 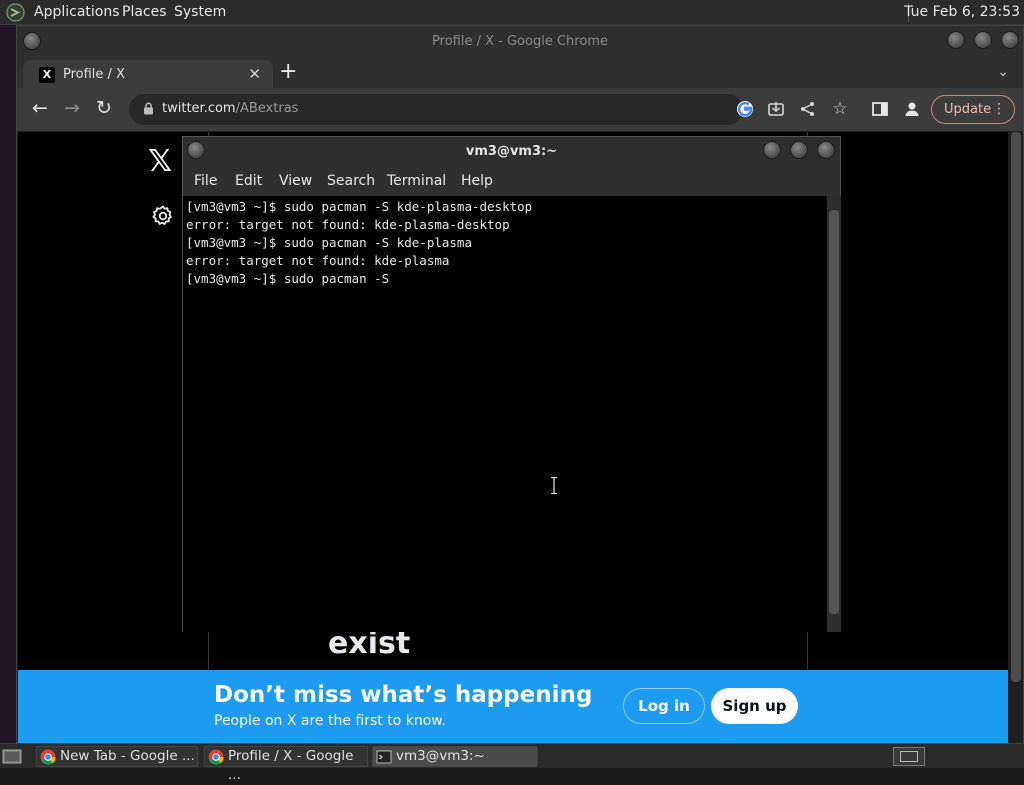 What do you see at coordinates (664, 706) in the screenshot?
I see `login-button: Log in` at bounding box center [664, 706].